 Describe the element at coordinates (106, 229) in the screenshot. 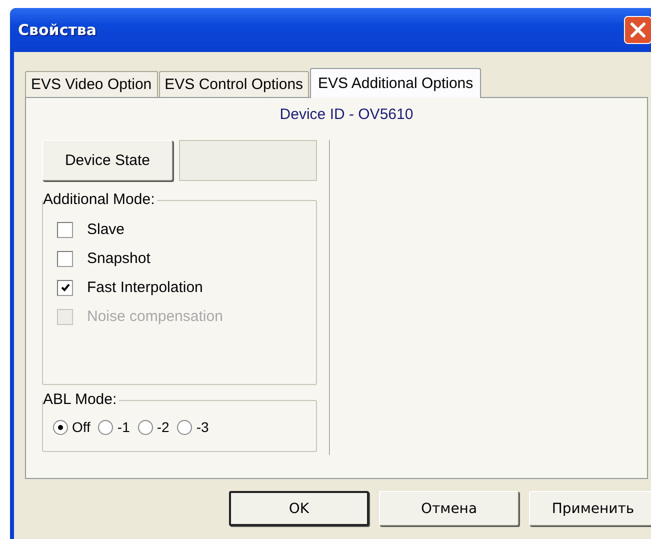

I see `checkbox-label: Slave` at that location.